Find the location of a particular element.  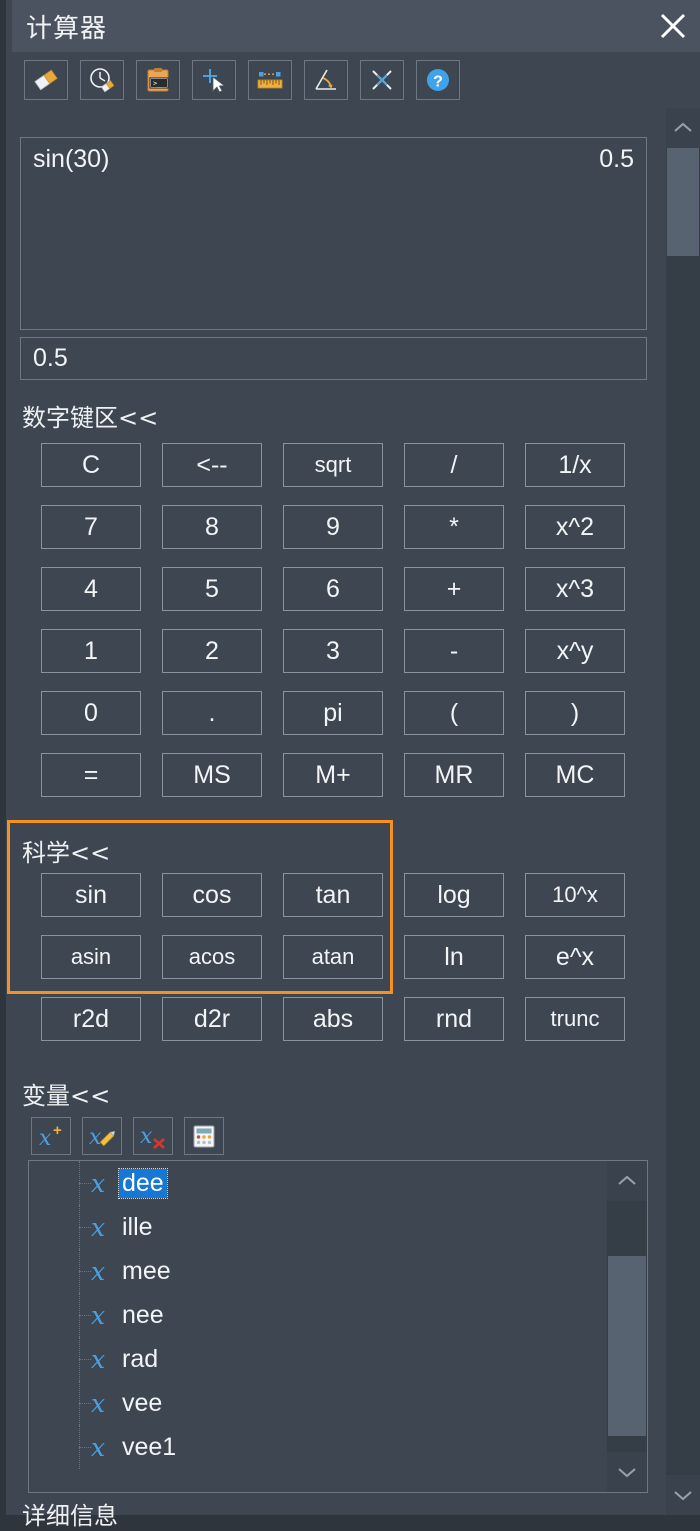

new-variable-icon: x + is located at coordinates (50, 1136).